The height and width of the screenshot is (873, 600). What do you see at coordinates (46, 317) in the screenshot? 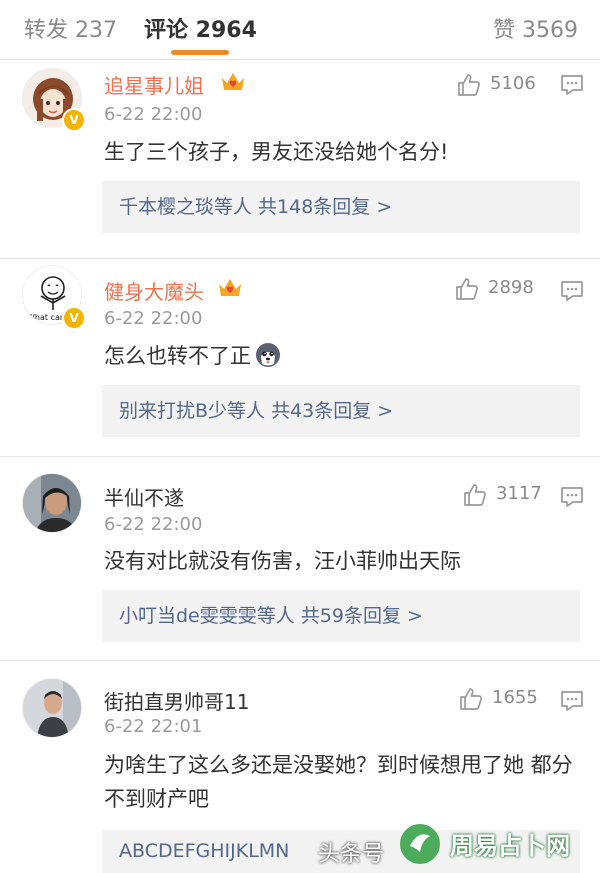
I see `avatar-caption: What can` at bounding box center [46, 317].